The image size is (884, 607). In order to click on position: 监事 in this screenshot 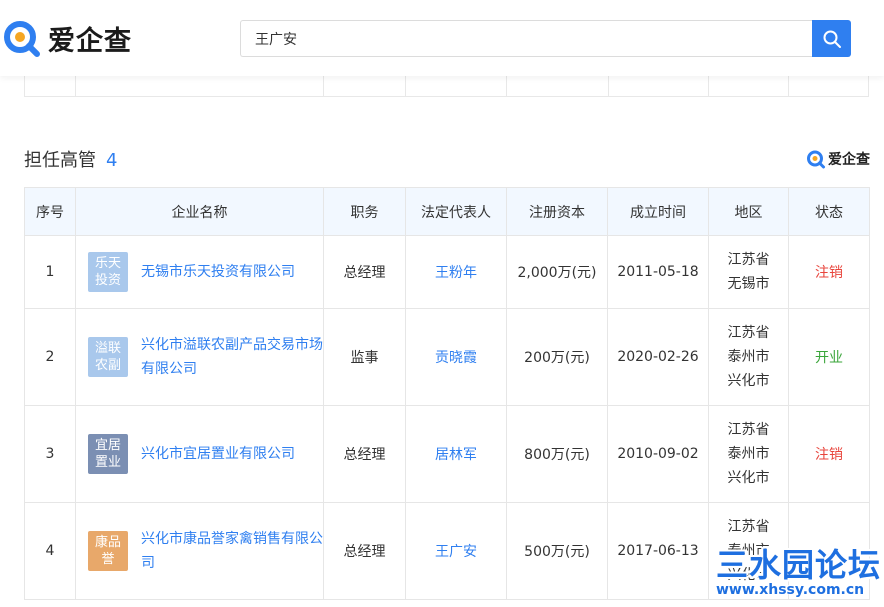, I will do `click(364, 357)`.